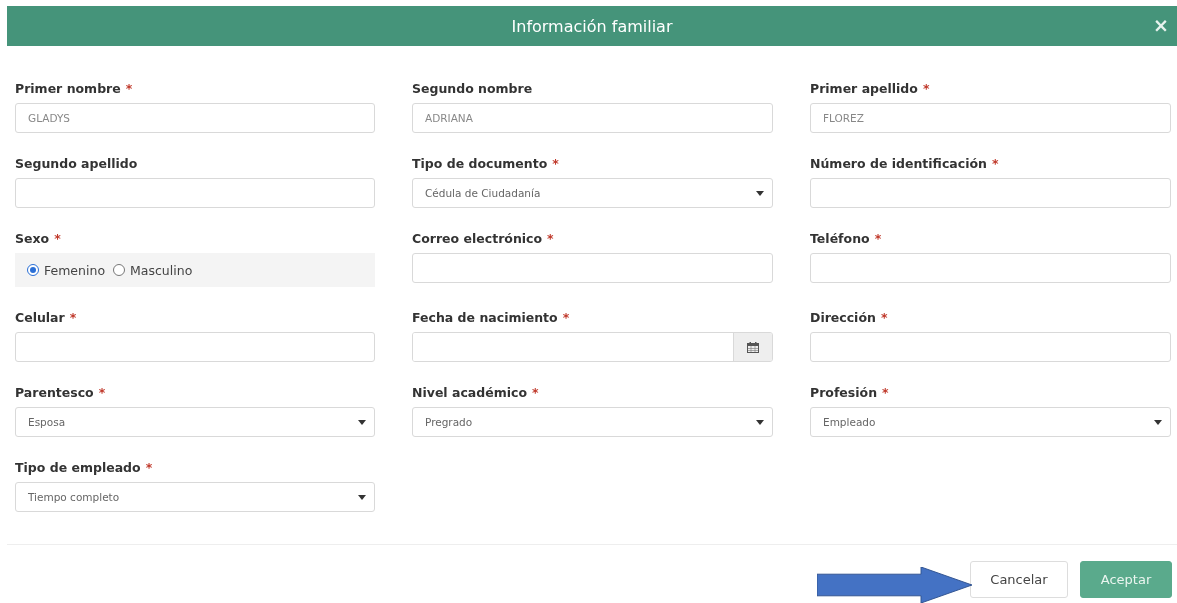 Image resolution: width=1177 pixels, height=603 pixels. What do you see at coordinates (990, 422) in the screenshot?
I see `dropdown: Empleado` at bounding box center [990, 422].